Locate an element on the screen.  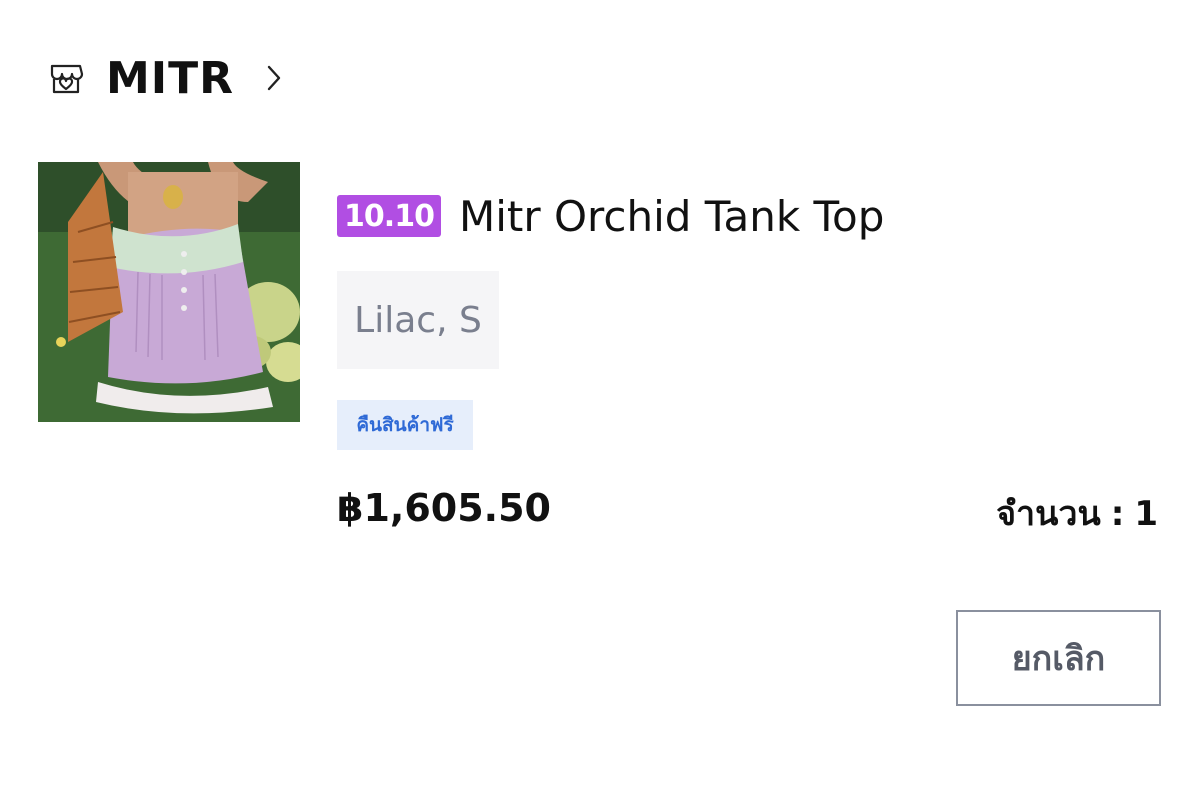
shop-icon is located at coordinates (66, 78).